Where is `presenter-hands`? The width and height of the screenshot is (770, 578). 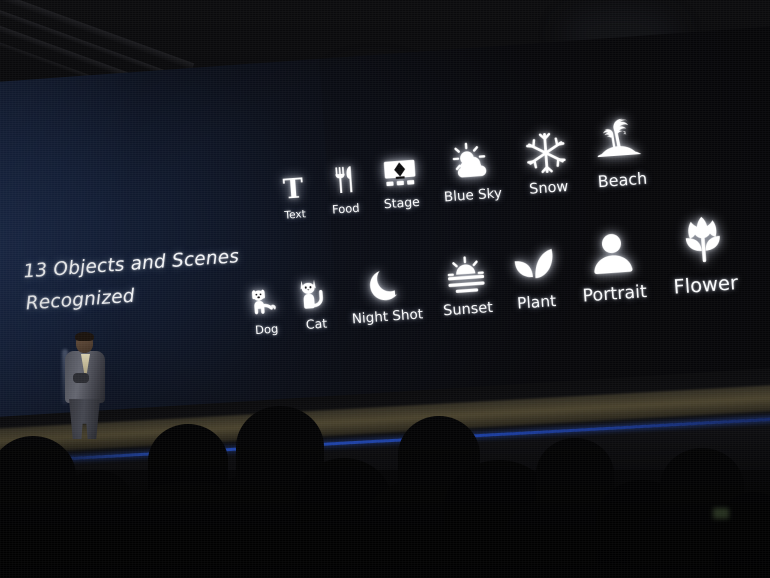
presenter-hands is located at coordinates (81, 378).